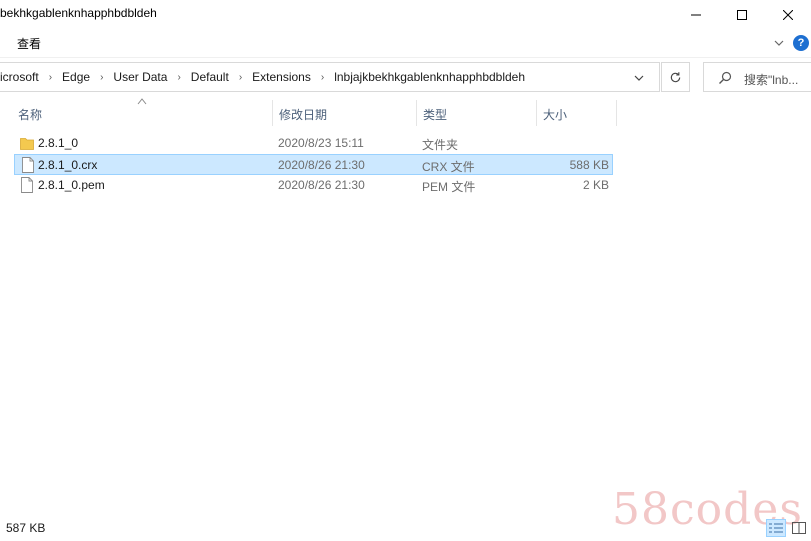  I want to click on breadcrumb-item-edge: Edge, so click(76, 77).